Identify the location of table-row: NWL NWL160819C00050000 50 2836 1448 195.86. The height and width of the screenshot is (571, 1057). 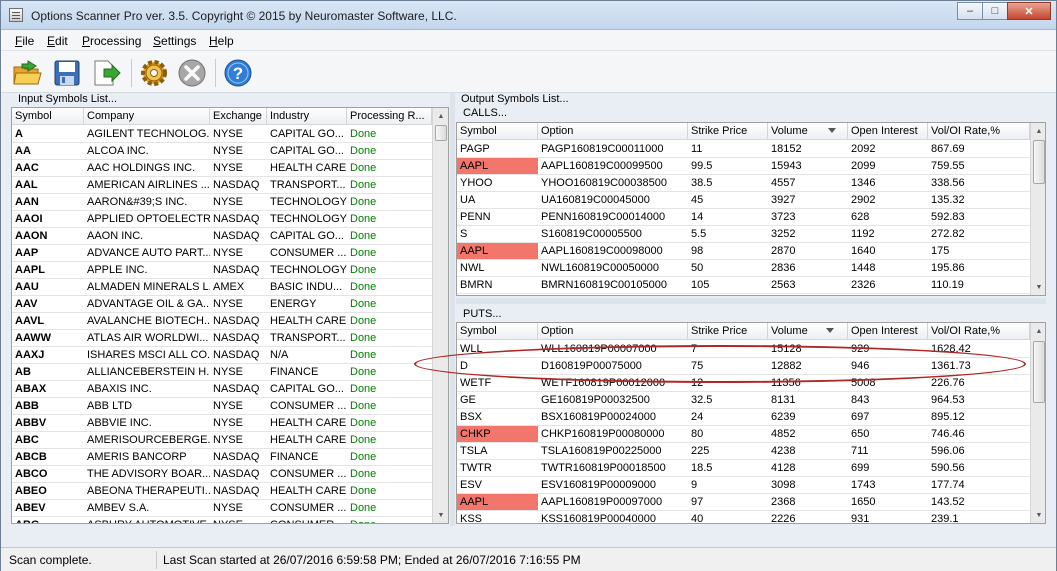
(743, 268).